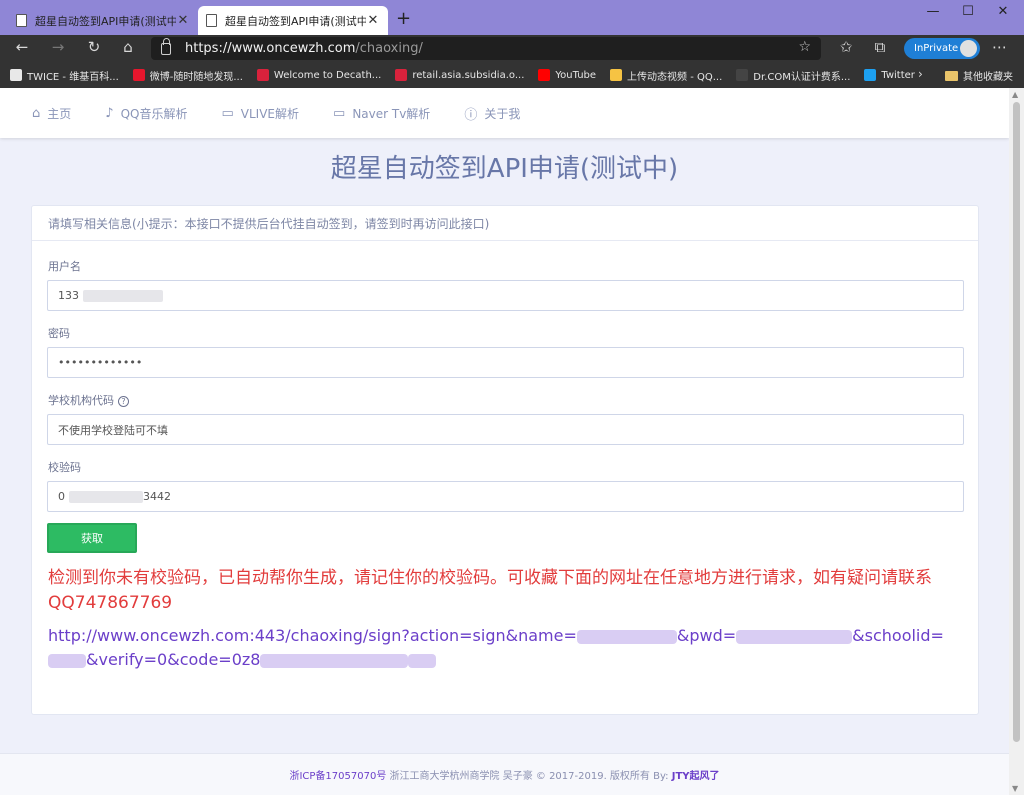  I want to click on school-code-field: 不使用学校登陆可不填, so click(505, 429).